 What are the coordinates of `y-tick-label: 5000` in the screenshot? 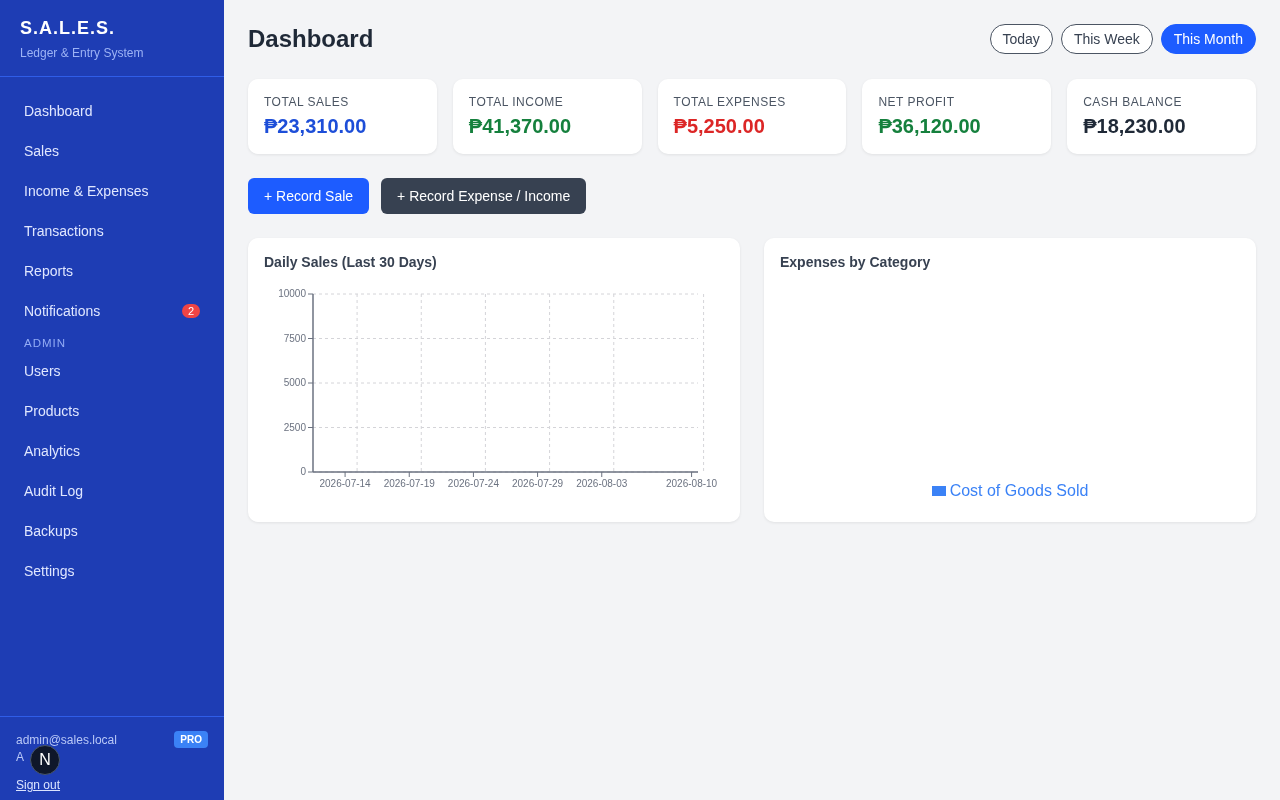 It's located at (294, 382).